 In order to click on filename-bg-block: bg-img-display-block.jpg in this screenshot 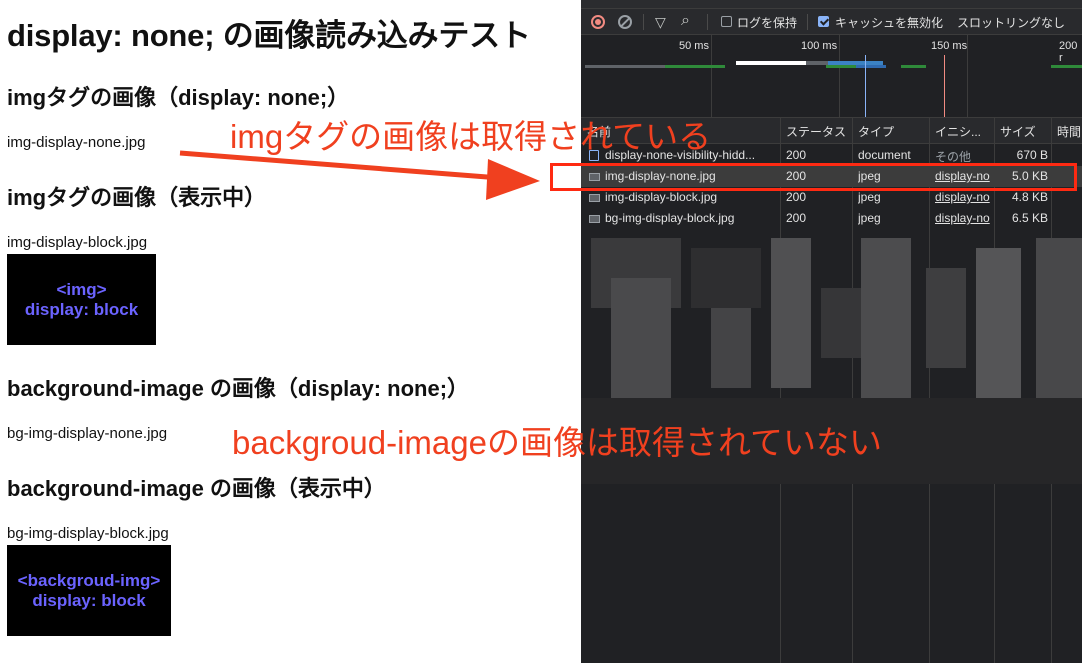, I will do `click(88, 533)`.